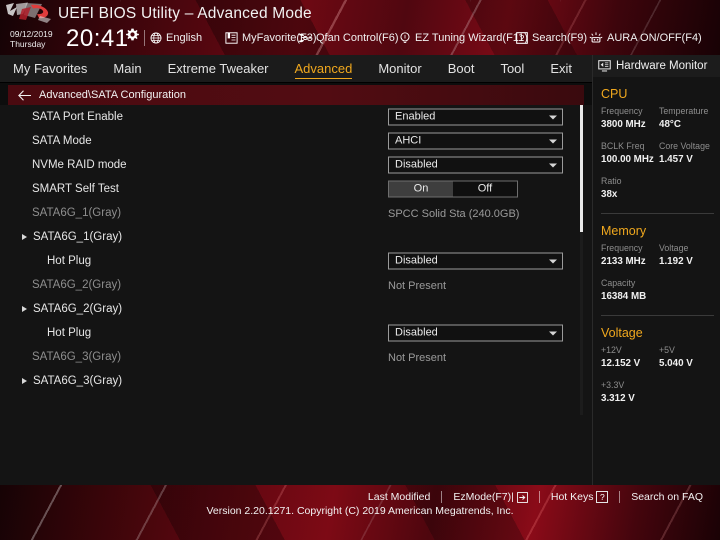  Describe the element at coordinates (461, 69) in the screenshot. I see `tab-boot: Boot` at that location.